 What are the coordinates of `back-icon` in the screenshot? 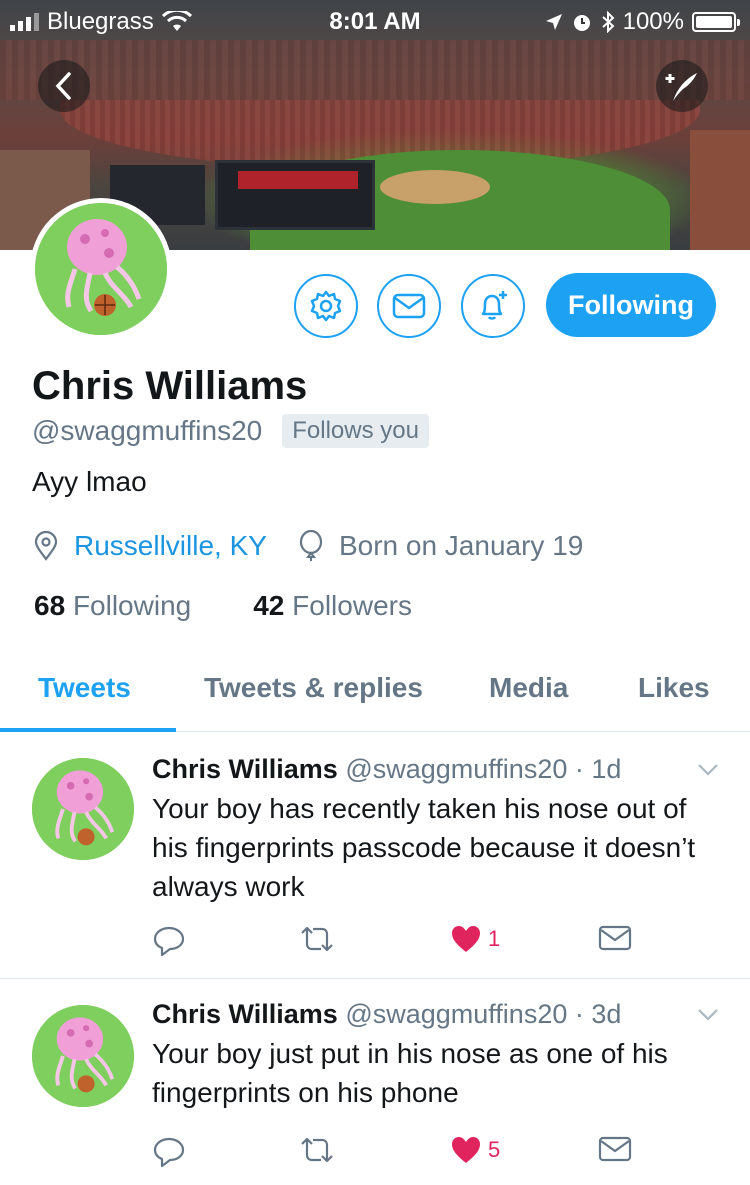 It's located at (63, 86).